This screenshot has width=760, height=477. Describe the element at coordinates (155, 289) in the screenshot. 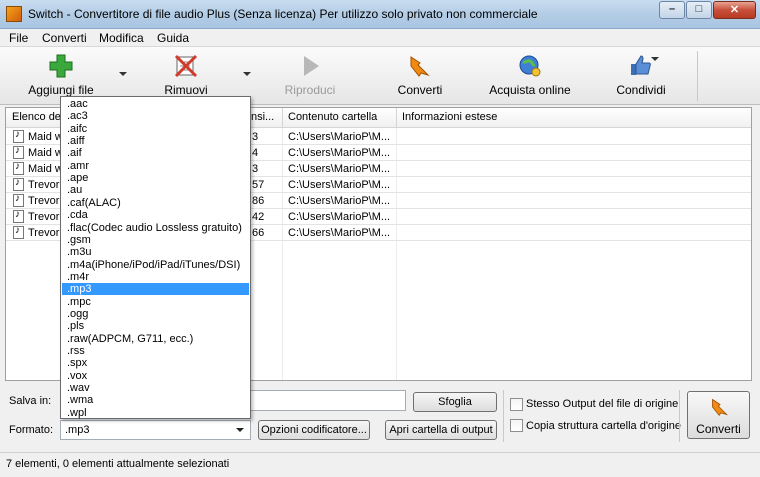

I see `format-option: .mp3` at that location.